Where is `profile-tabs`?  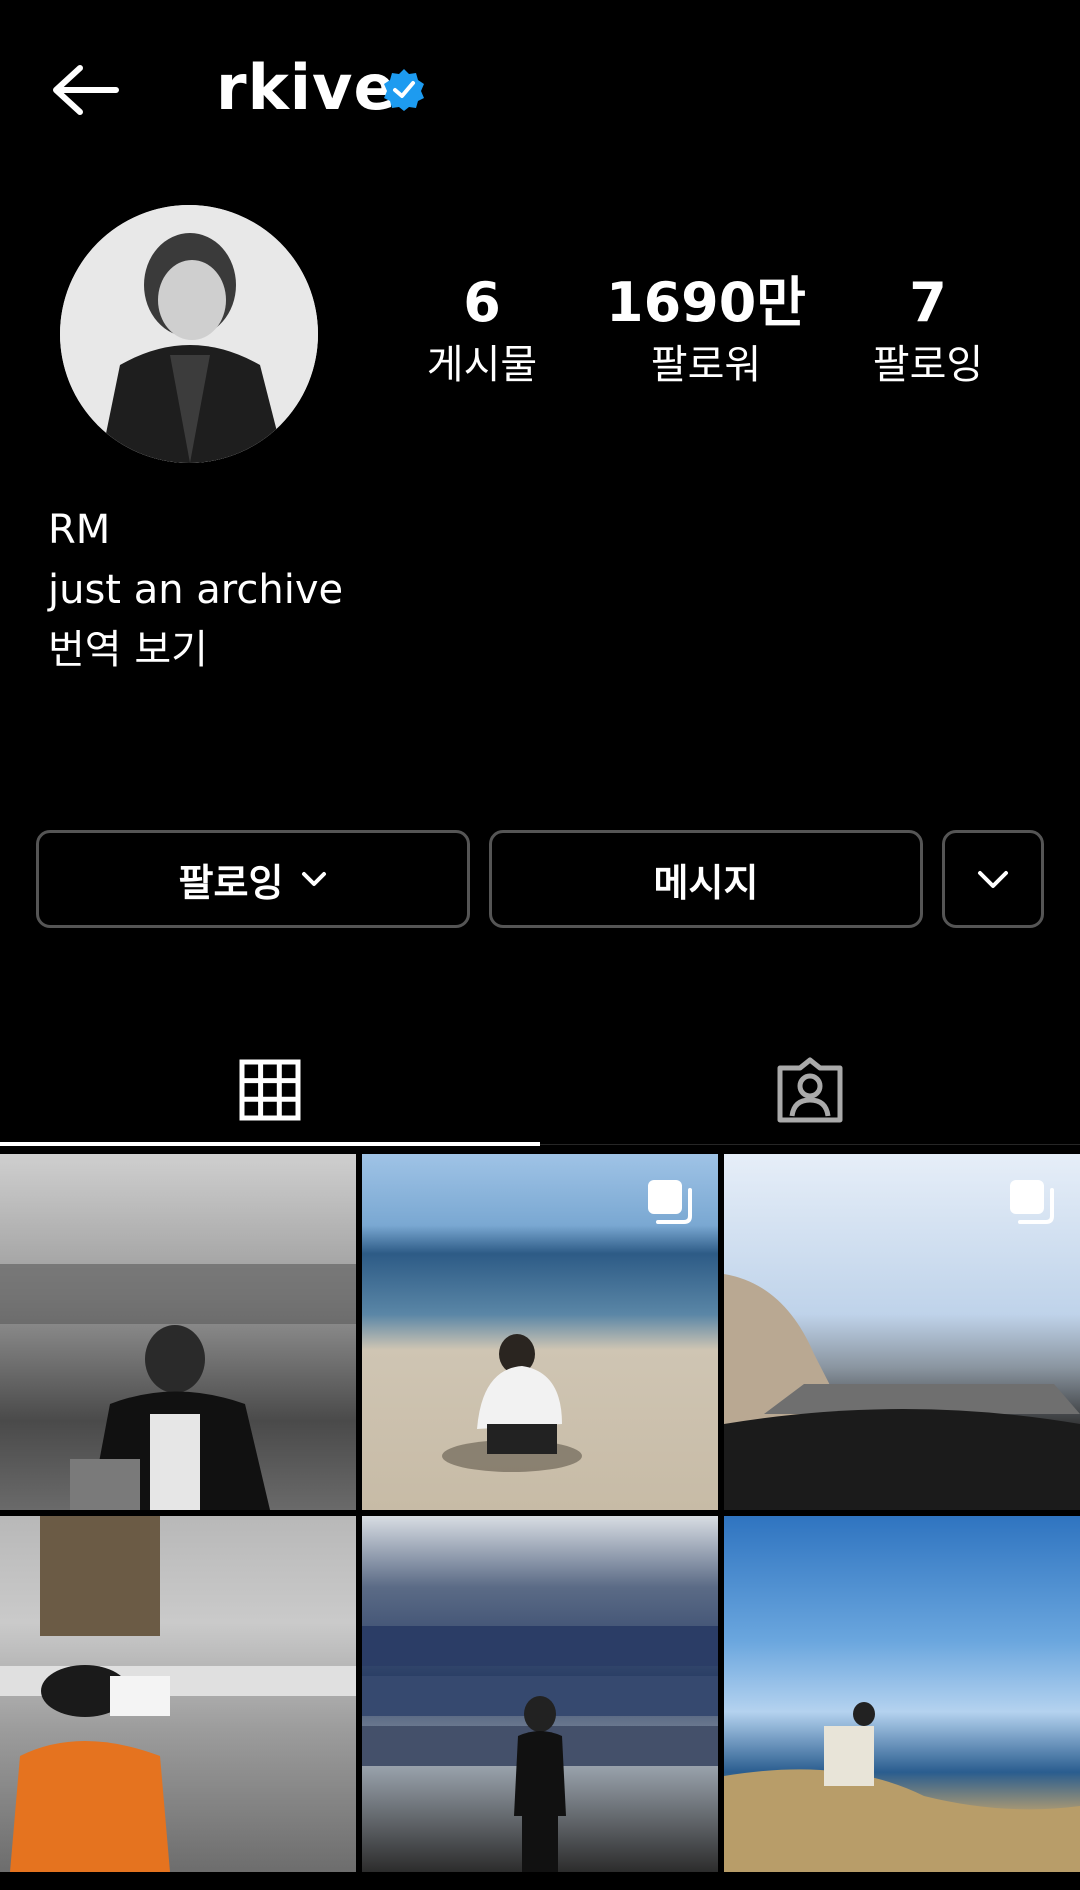
profile-tabs is located at coordinates (540, 1090).